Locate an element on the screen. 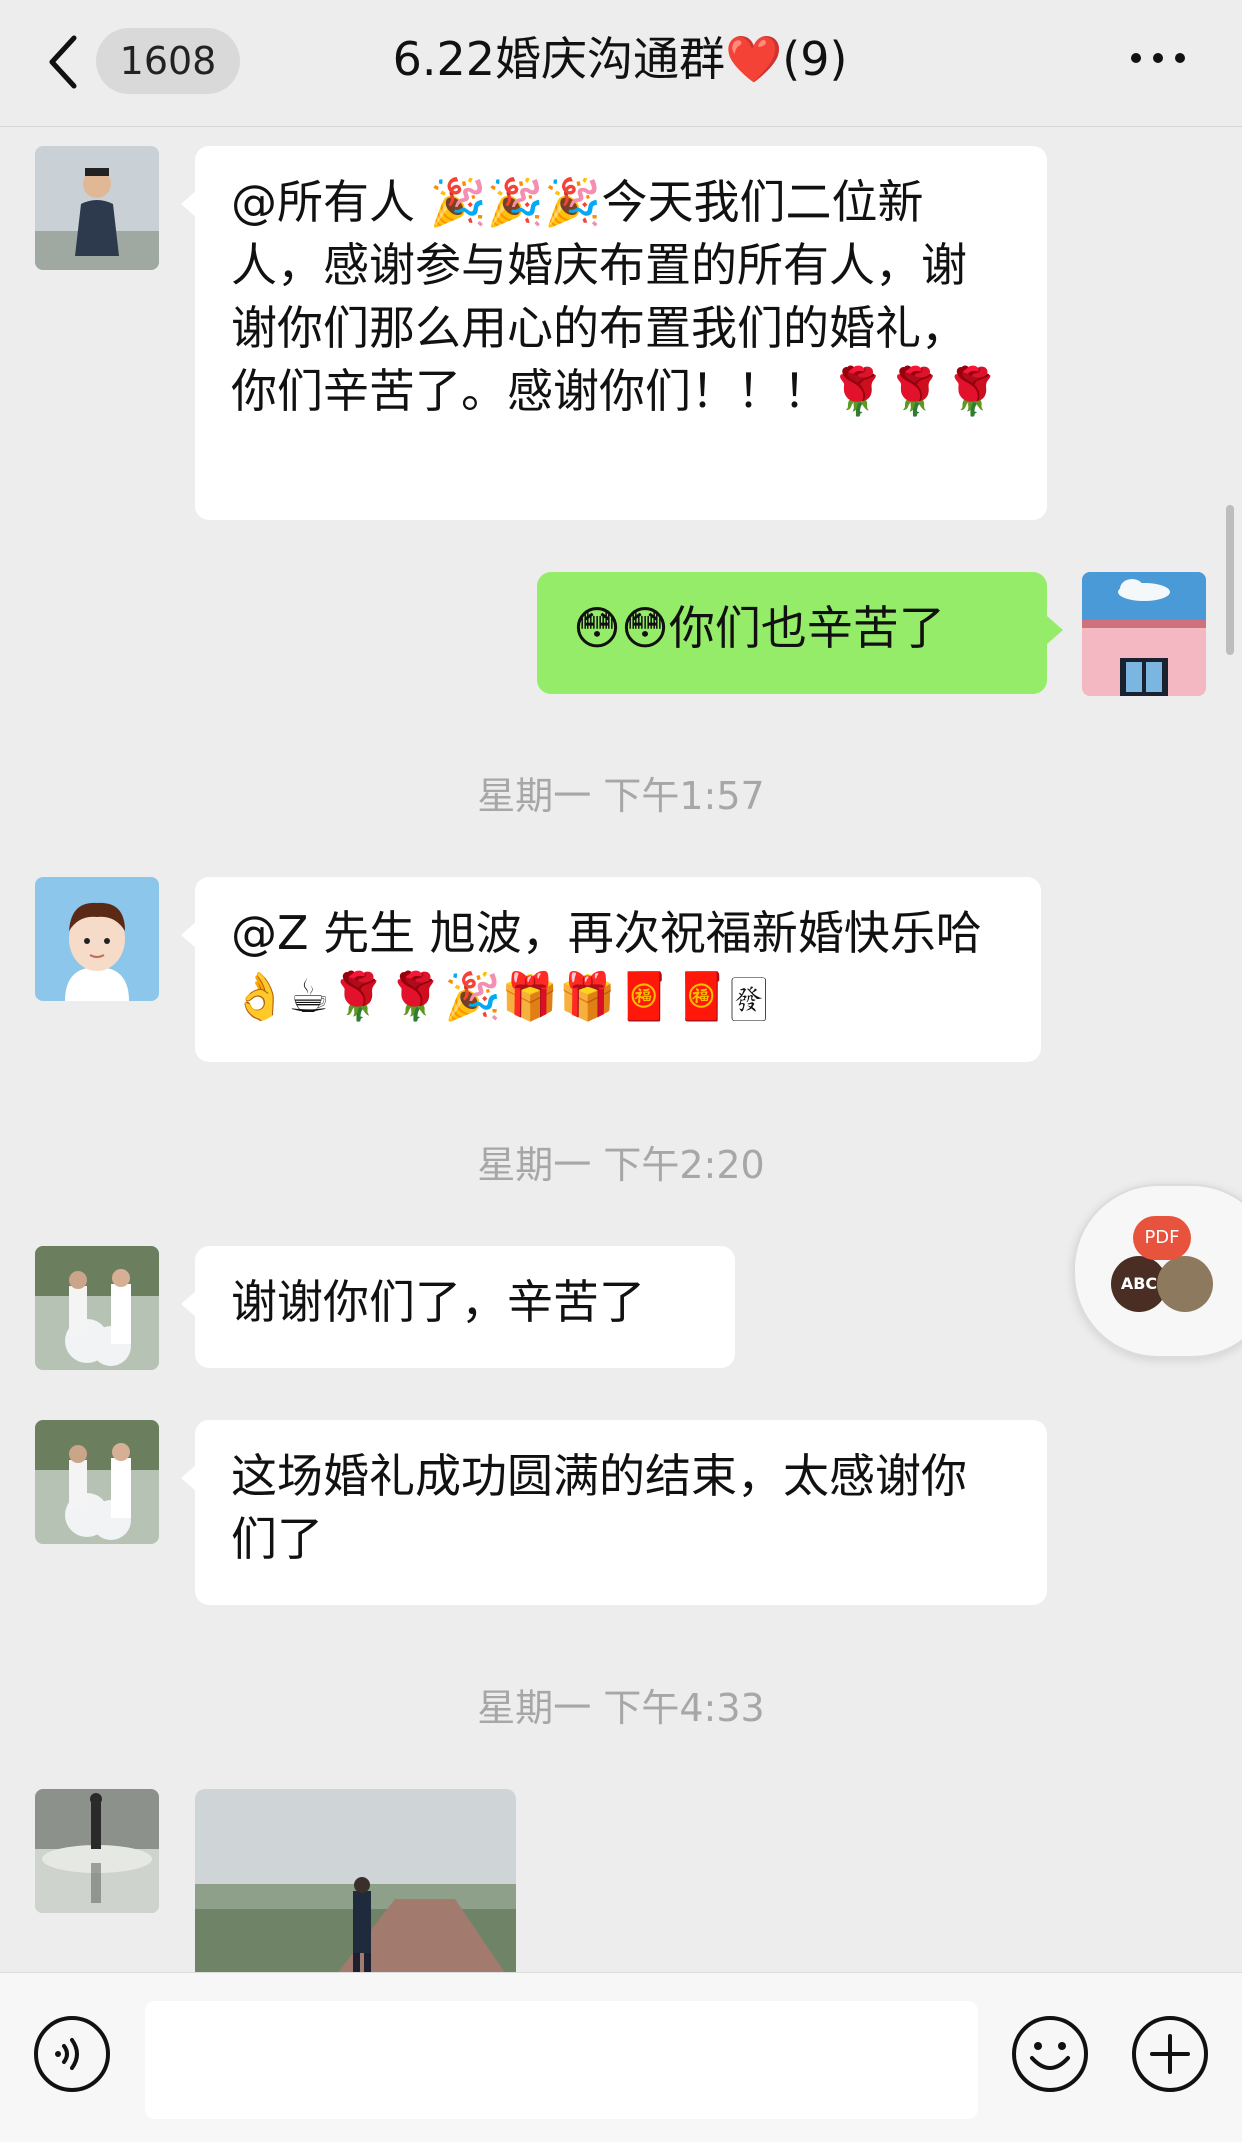  message-bubble: 谢谢你们了，辛苦了 is located at coordinates (458, 1307).